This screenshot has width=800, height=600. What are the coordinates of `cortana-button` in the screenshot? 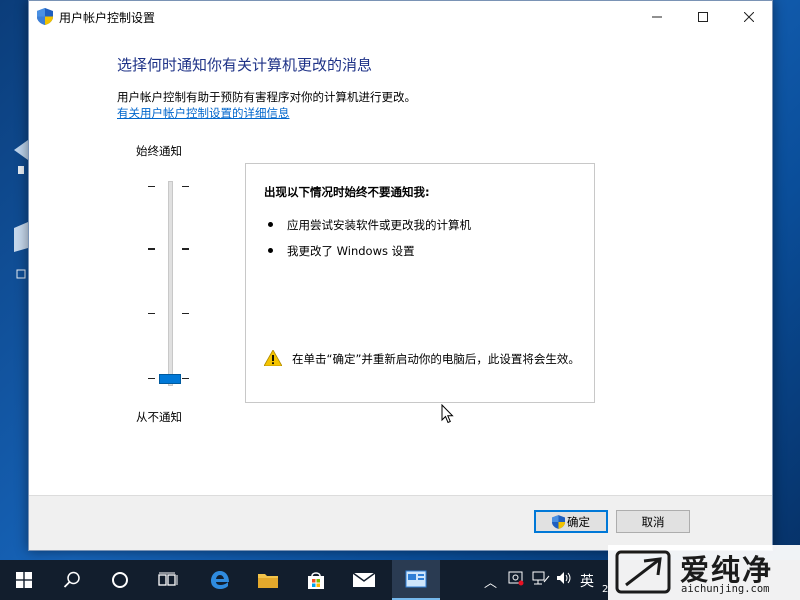 It's located at (120, 580).